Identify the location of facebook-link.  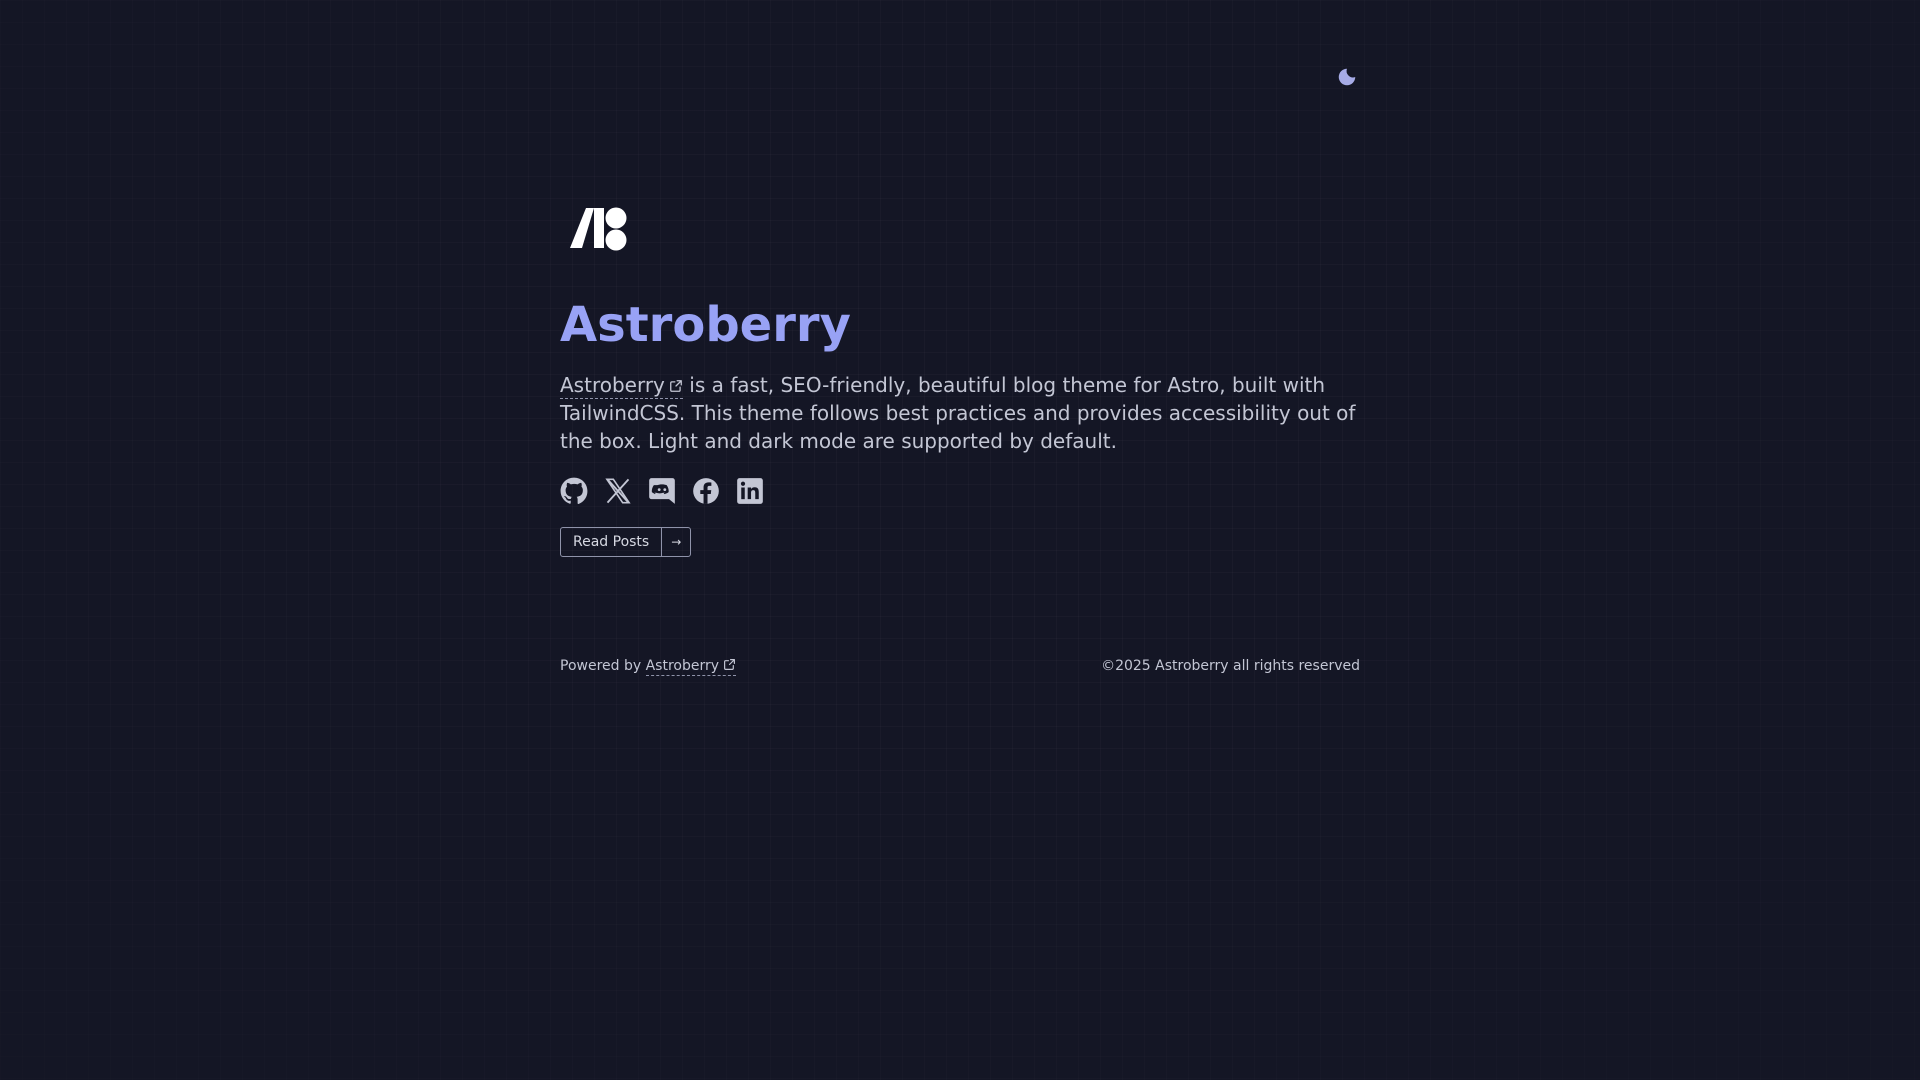
(706, 491).